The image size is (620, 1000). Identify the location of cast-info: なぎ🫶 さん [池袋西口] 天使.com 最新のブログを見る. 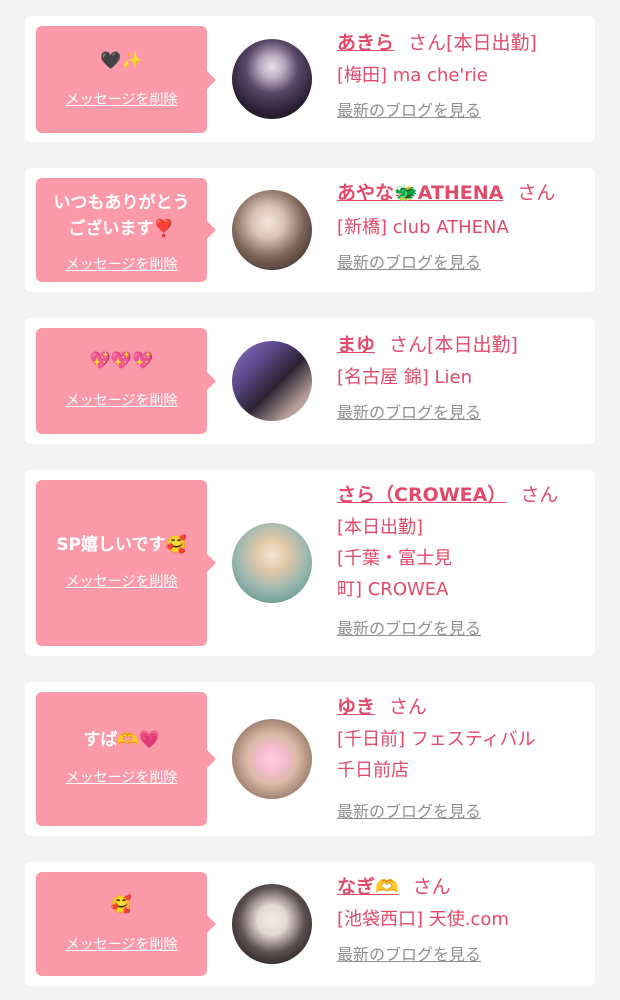
(462, 919).